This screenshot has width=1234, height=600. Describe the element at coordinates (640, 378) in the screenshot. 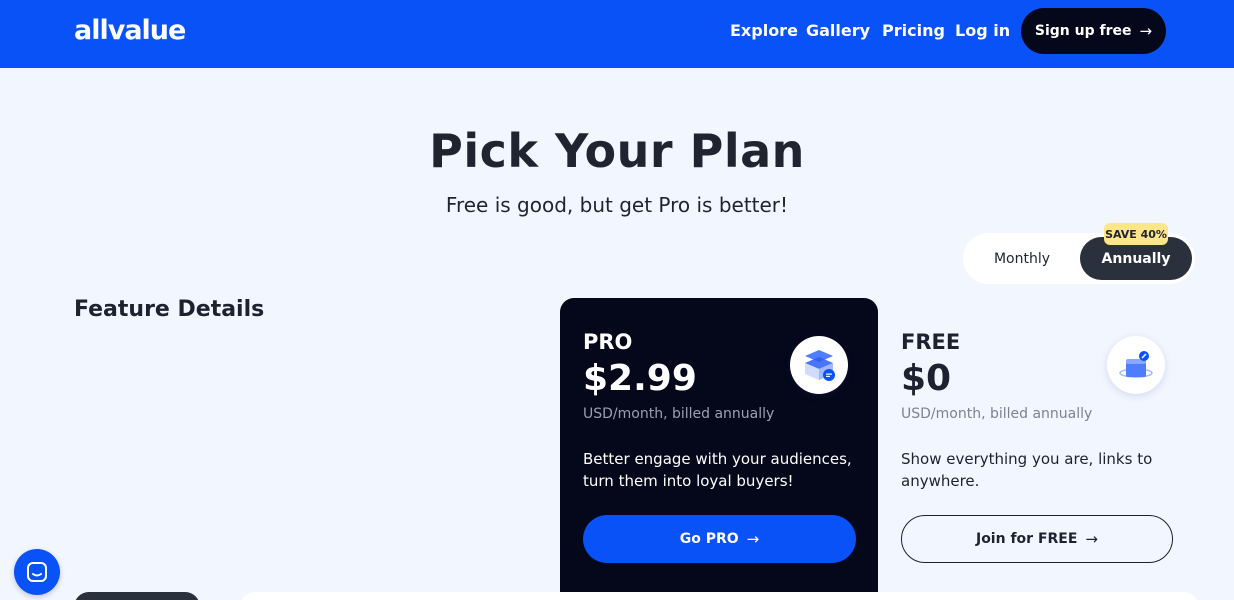

I see `pro-plan-price: $2.99` at that location.